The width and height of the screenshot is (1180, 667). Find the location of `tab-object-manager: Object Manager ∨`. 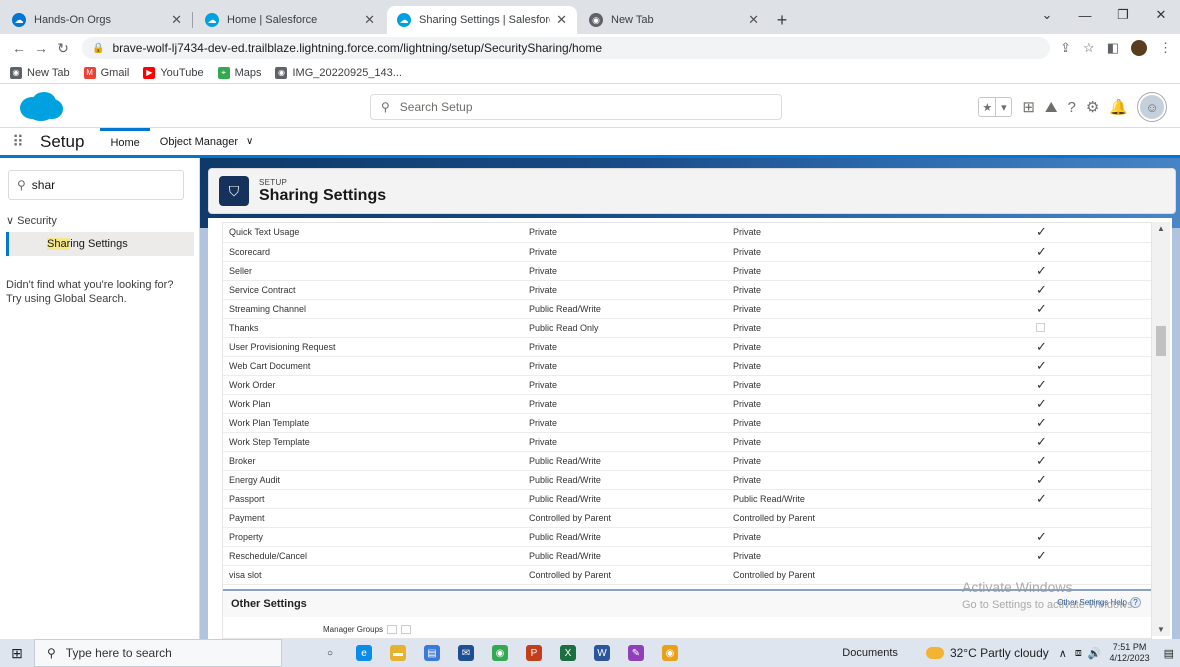

tab-object-manager: Object Manager ∨ is located at coordinates (207, 141).